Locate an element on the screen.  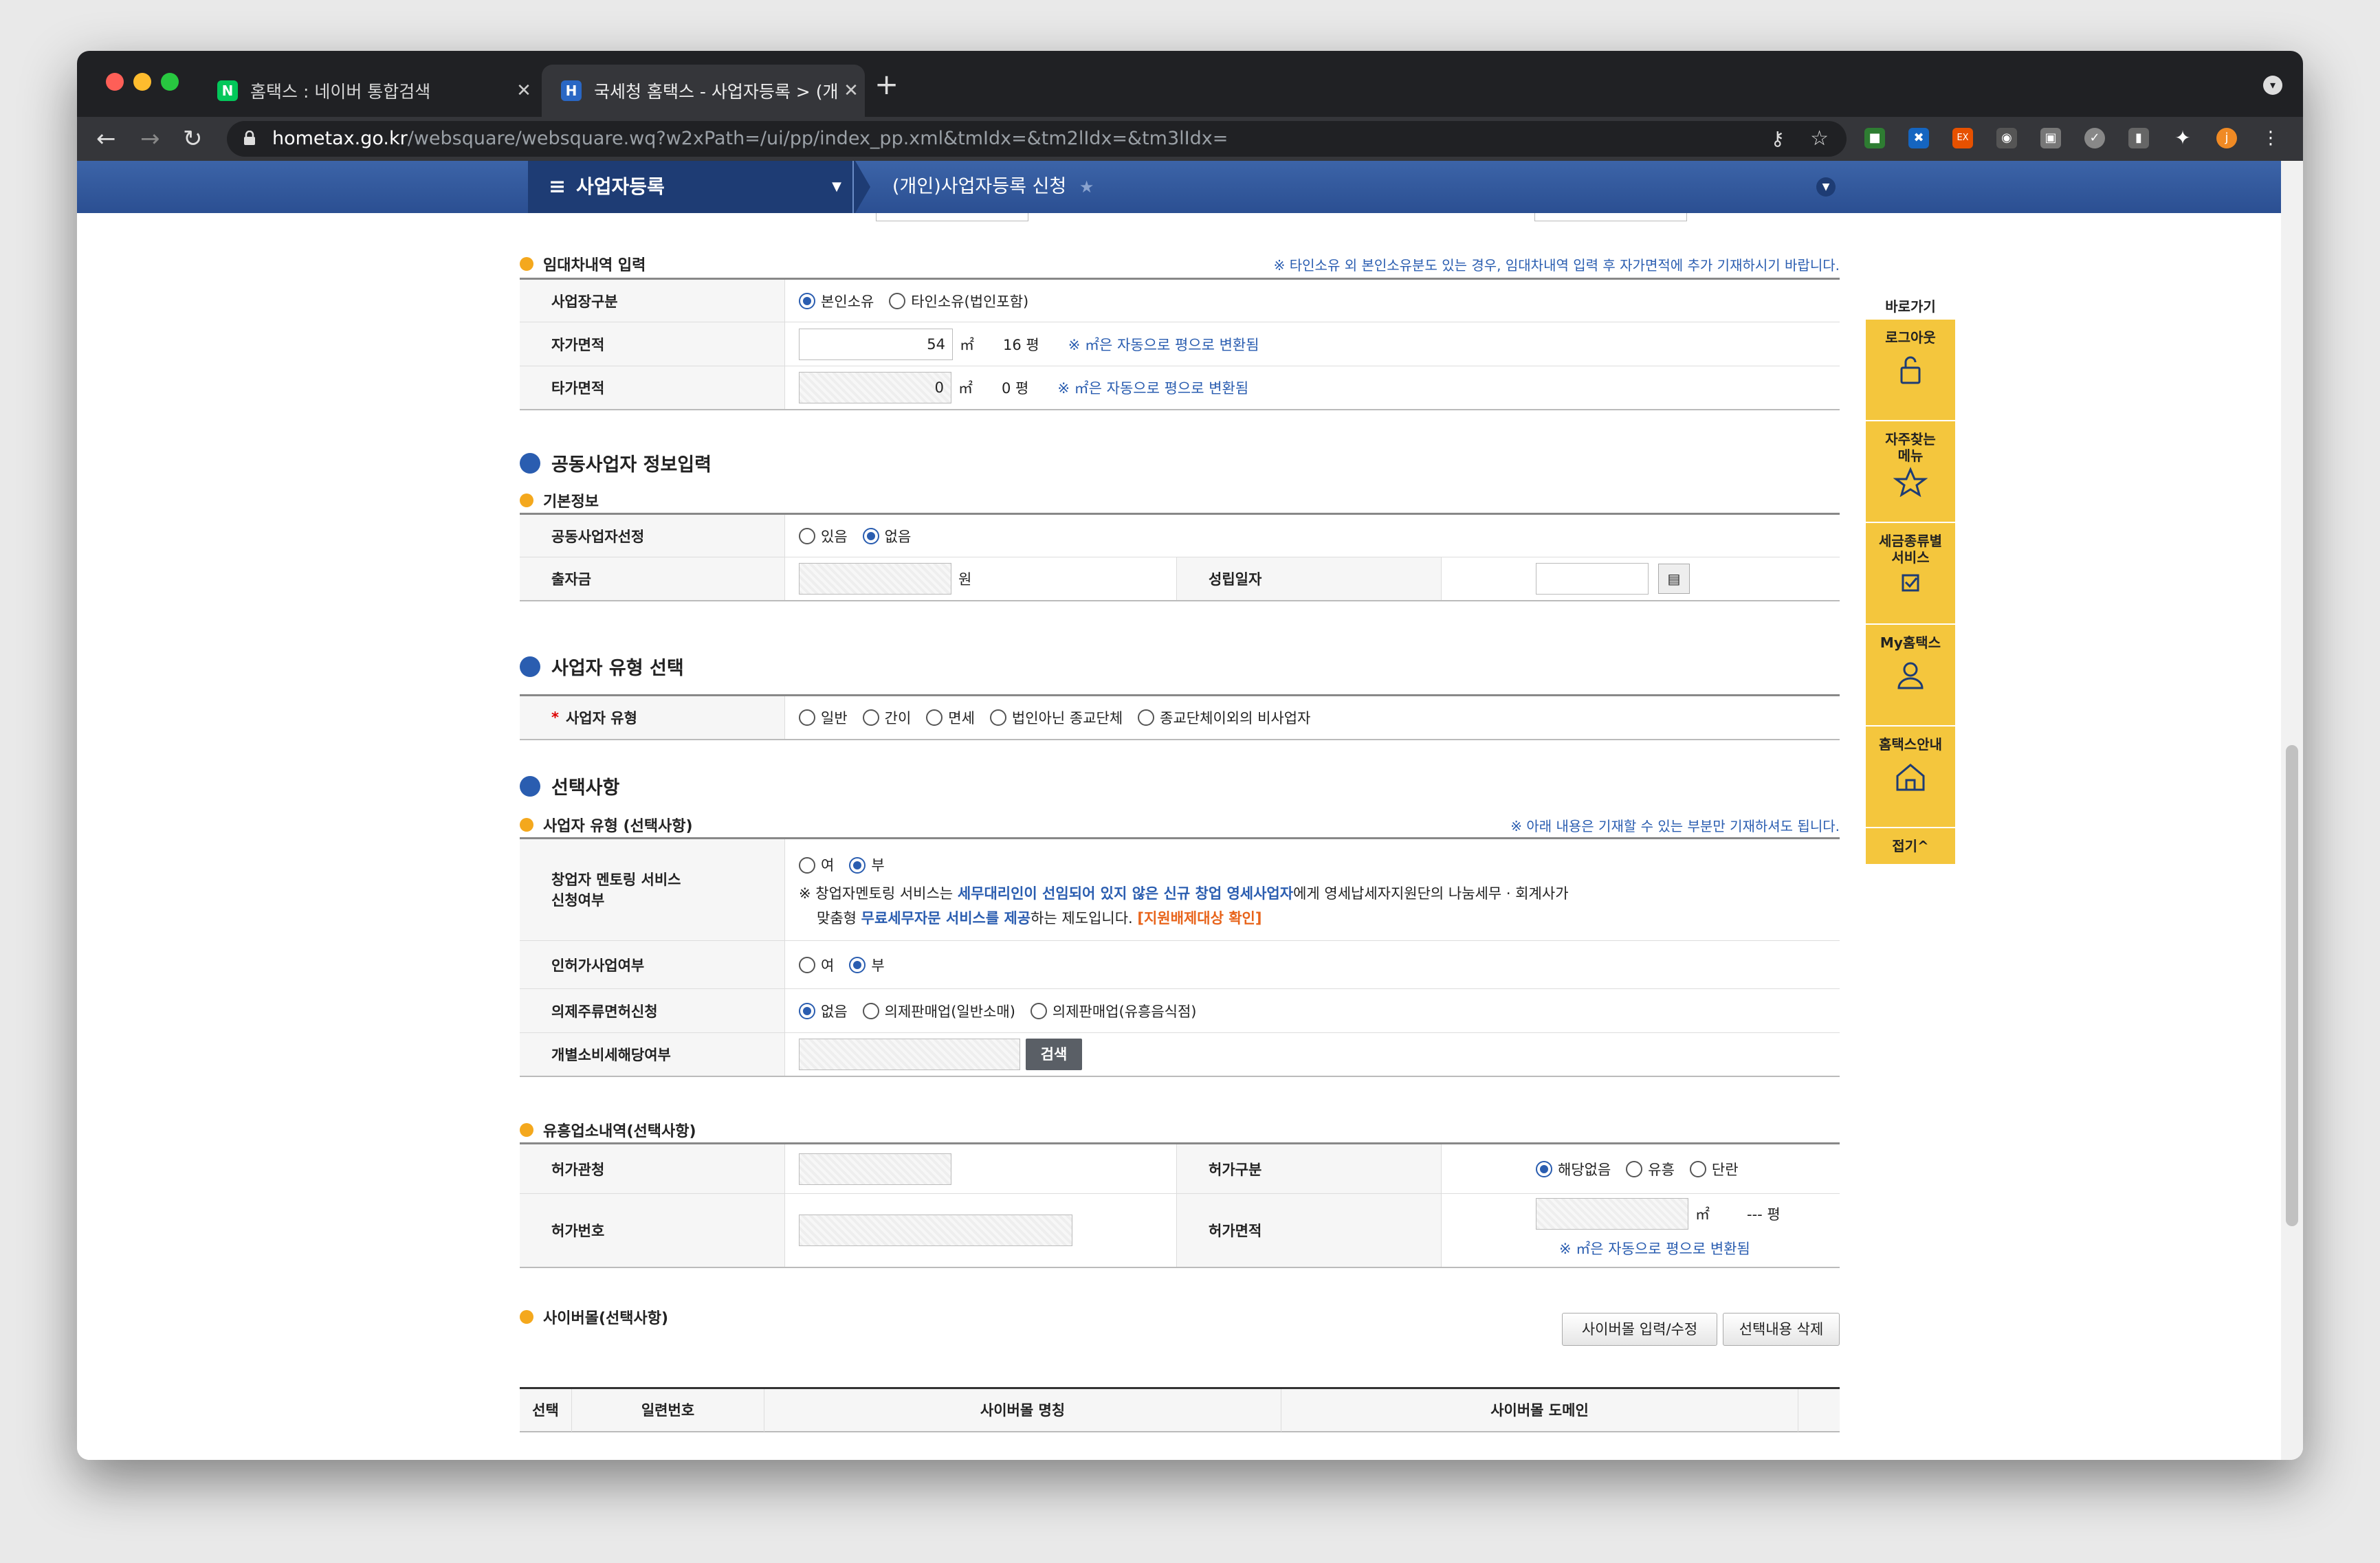
quick-logout: 로그아웃 is located at coordinates (1910, 370).